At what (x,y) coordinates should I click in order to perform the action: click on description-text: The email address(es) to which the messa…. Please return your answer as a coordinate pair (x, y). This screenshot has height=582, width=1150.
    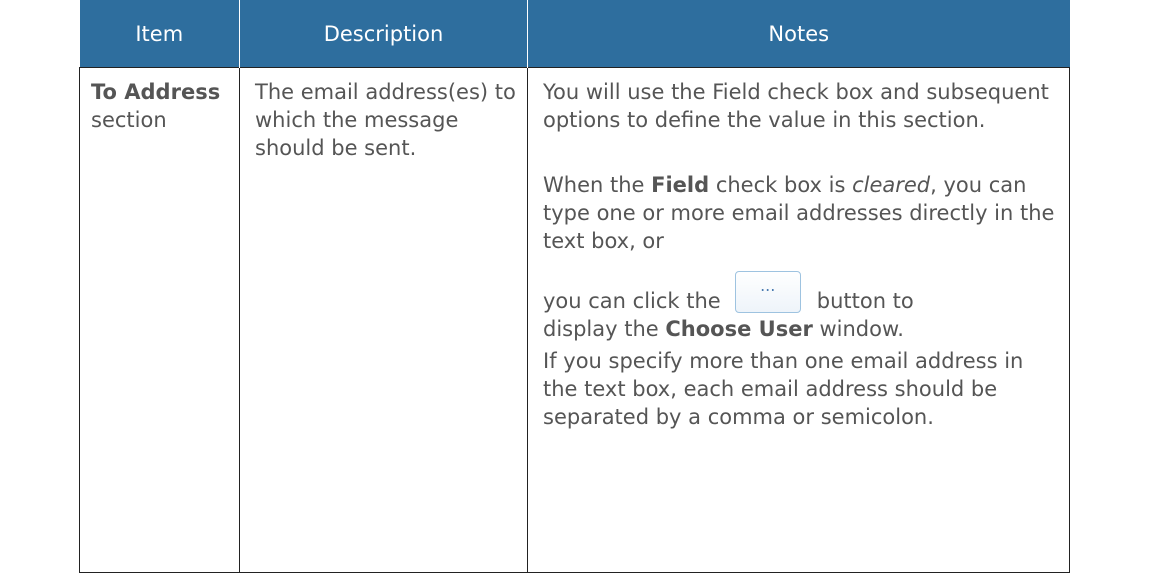
    Looking at the image, I should click on (385, 120).